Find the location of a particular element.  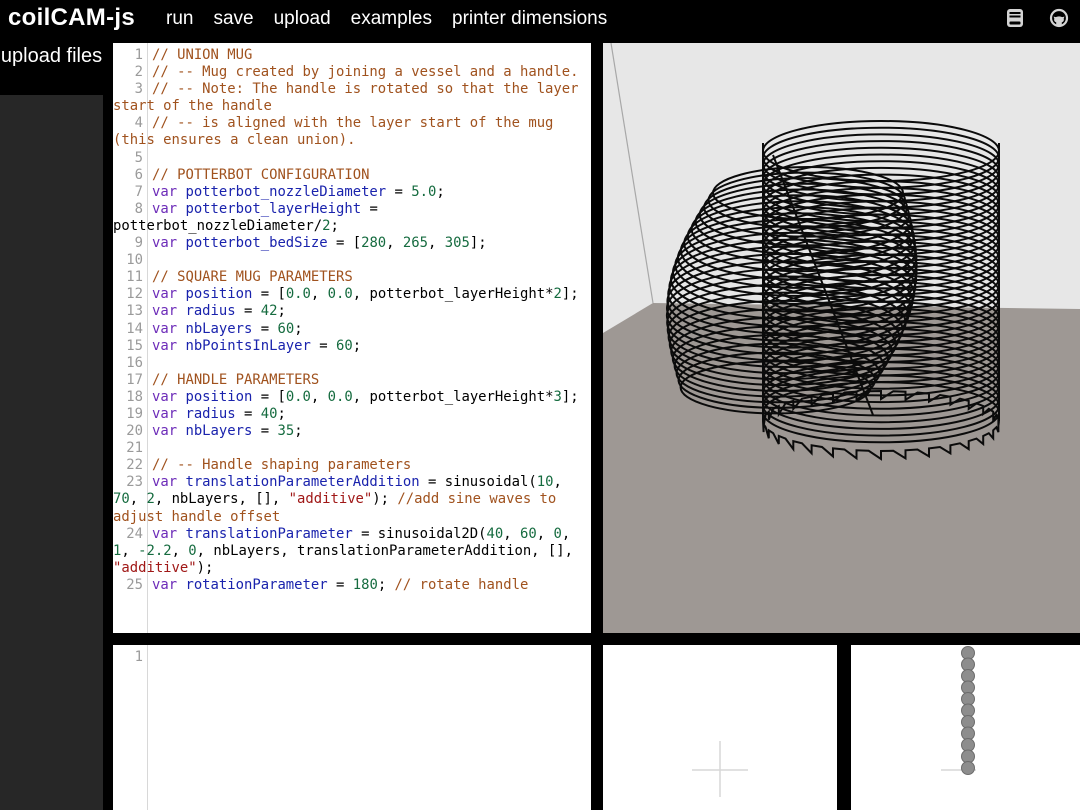

upload-files-button: upload files is located at coordinates (51, 67).